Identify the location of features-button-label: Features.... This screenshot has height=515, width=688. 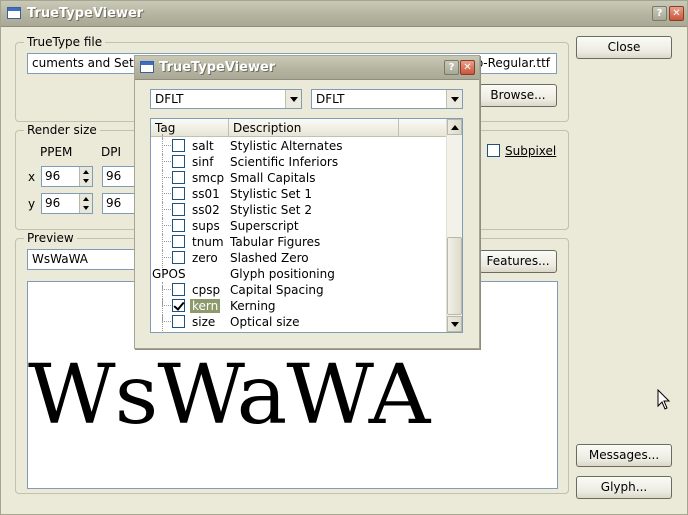
(518, 261).